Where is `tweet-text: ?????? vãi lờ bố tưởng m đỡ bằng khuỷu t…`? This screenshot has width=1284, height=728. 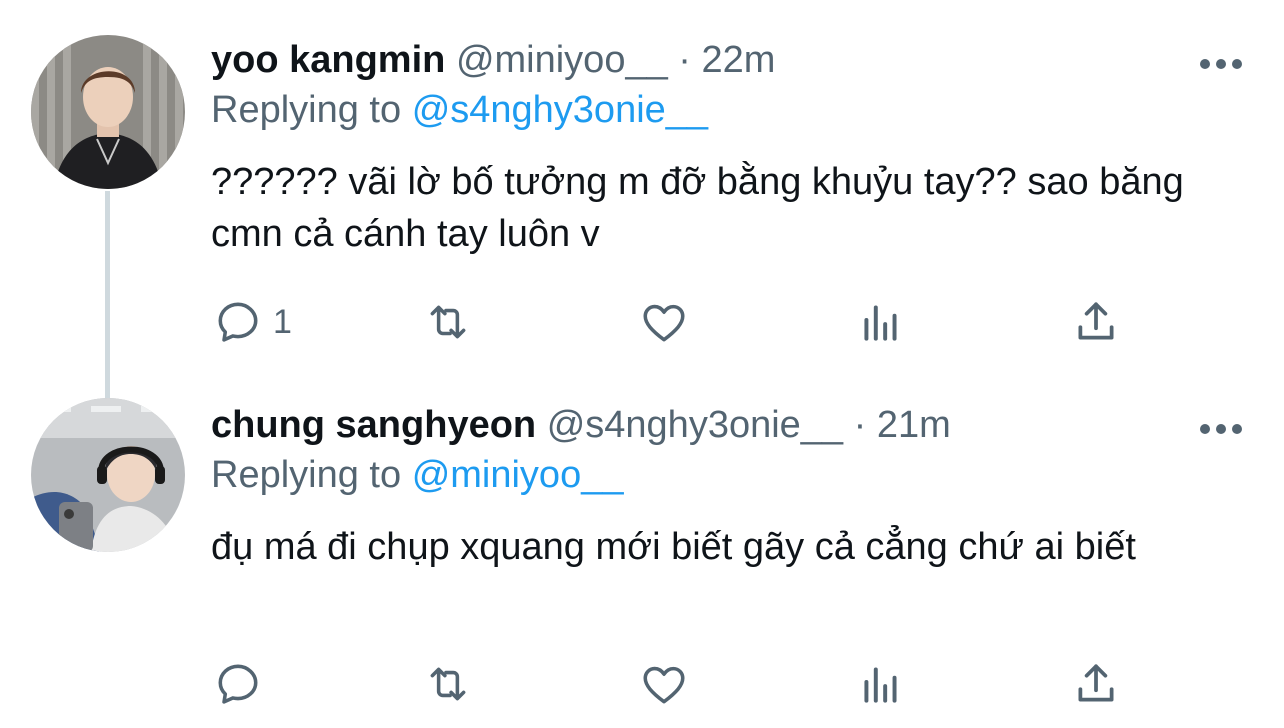
tweet-text: ?????? vãi lờ bố tưởng m đỡ bằng khuỷu t… is located at coordinates (697, 208).